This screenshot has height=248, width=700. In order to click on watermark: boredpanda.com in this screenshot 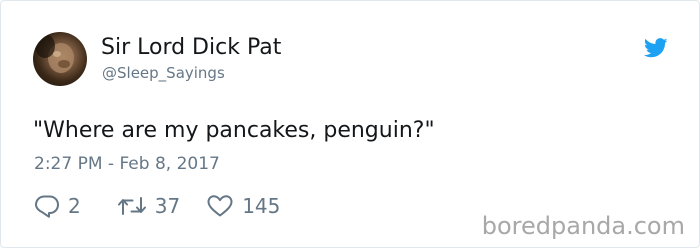, I will do `click(583, 226)`.